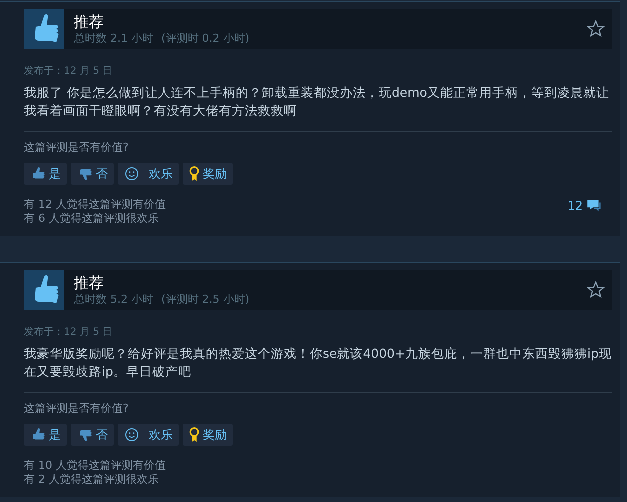 Image resolution: width=627 pixels, height=502 pixels. Describe the element at coordinates (92, 480) in the screenshot. I see `funny-count: 有 2 人觉得这篇评测很欢乐` at that location.